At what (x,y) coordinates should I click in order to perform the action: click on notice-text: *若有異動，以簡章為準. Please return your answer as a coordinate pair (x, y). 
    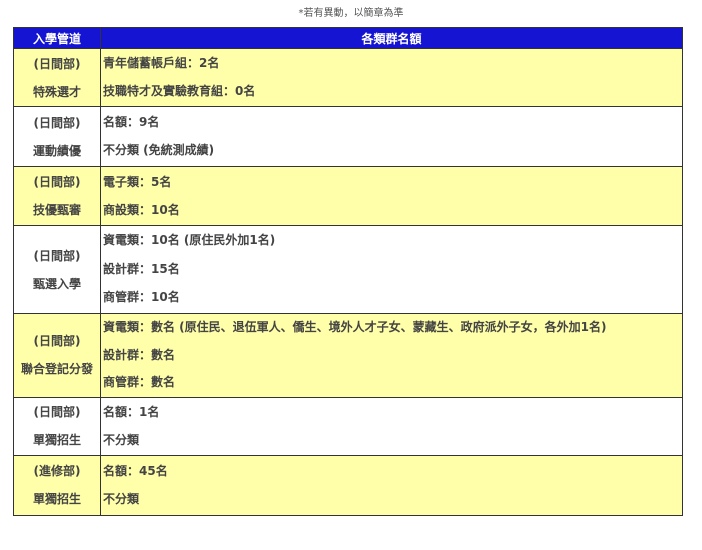
    Looking at the image, I should click on (351, 13).